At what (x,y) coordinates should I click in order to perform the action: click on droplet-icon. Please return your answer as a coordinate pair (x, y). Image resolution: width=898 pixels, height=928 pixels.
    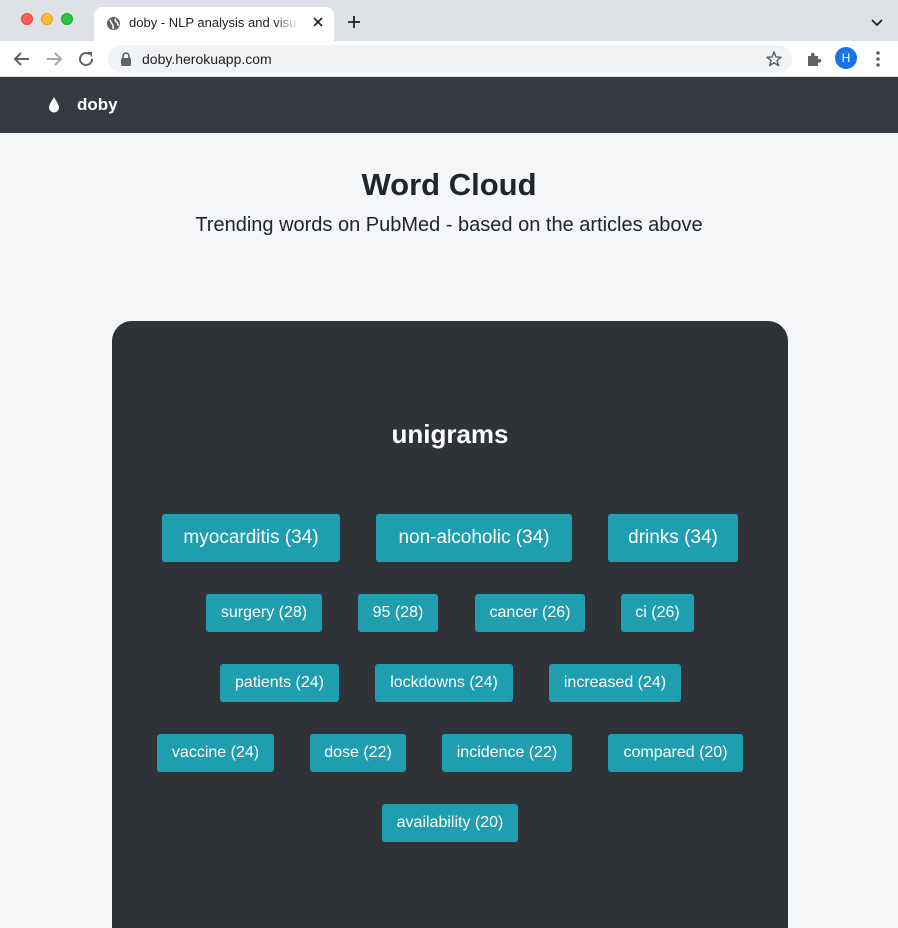
    Looking at the image, I should click on (54, 105).